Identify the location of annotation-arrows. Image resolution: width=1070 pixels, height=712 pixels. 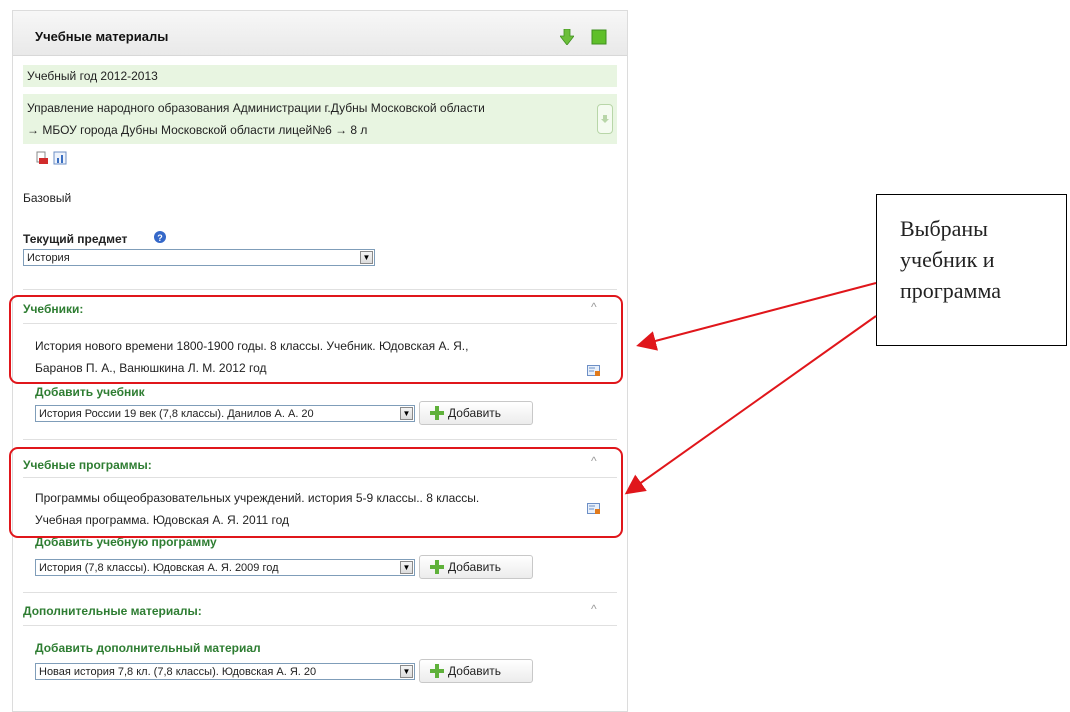
(750, 388).